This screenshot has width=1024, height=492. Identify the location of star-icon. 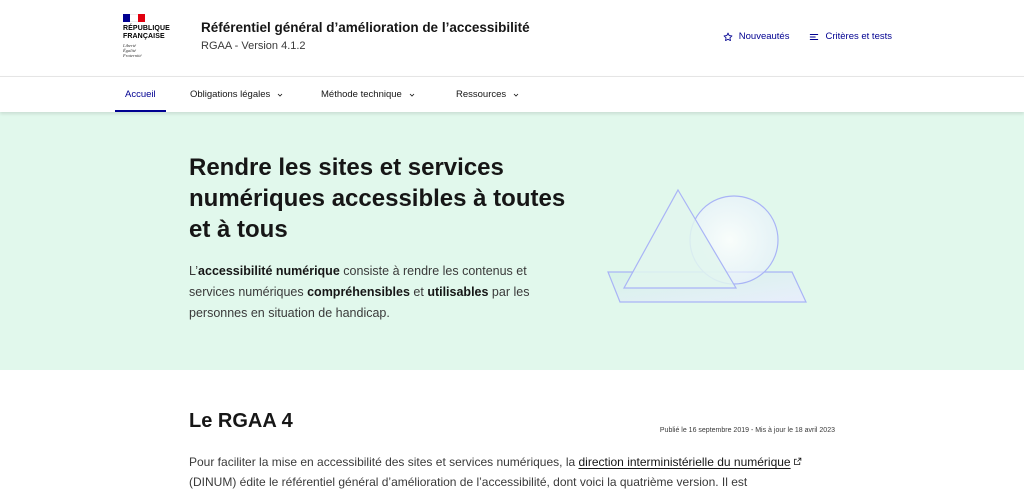
(728, 36).